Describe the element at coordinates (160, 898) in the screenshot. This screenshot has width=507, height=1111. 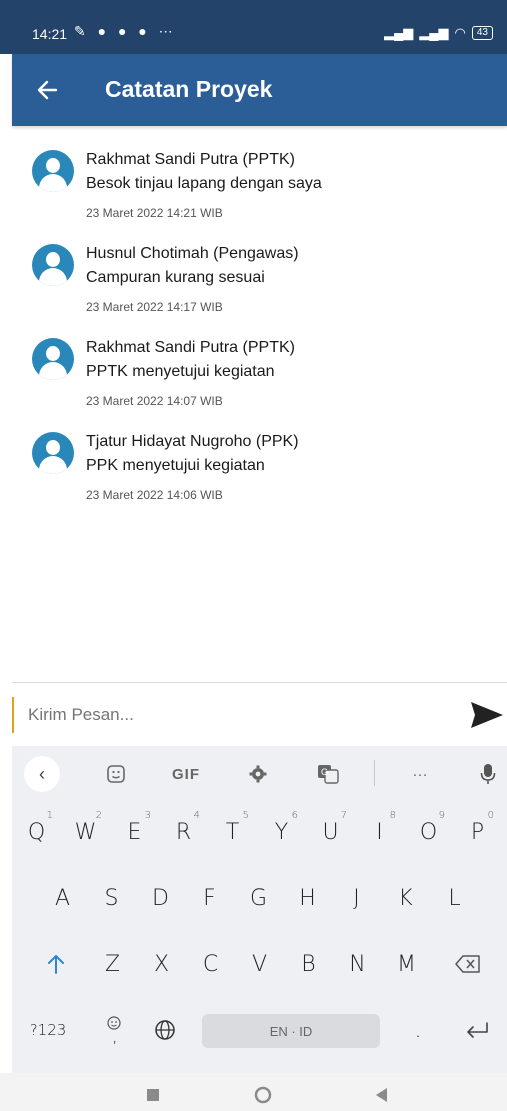
I see `key-d: D` at that location.